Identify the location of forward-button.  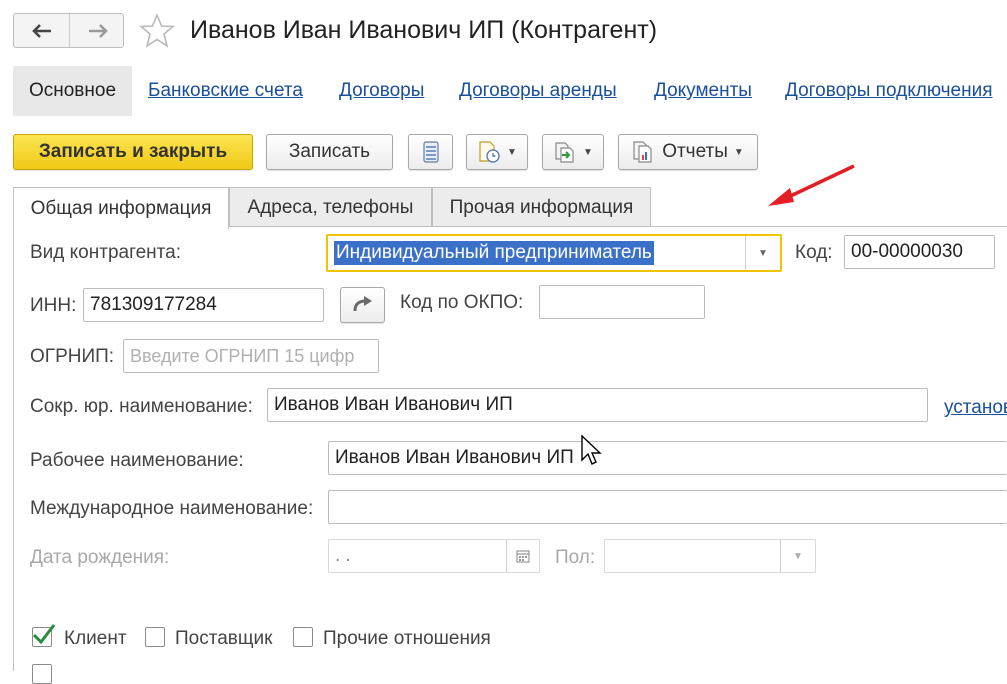
(96, 30).